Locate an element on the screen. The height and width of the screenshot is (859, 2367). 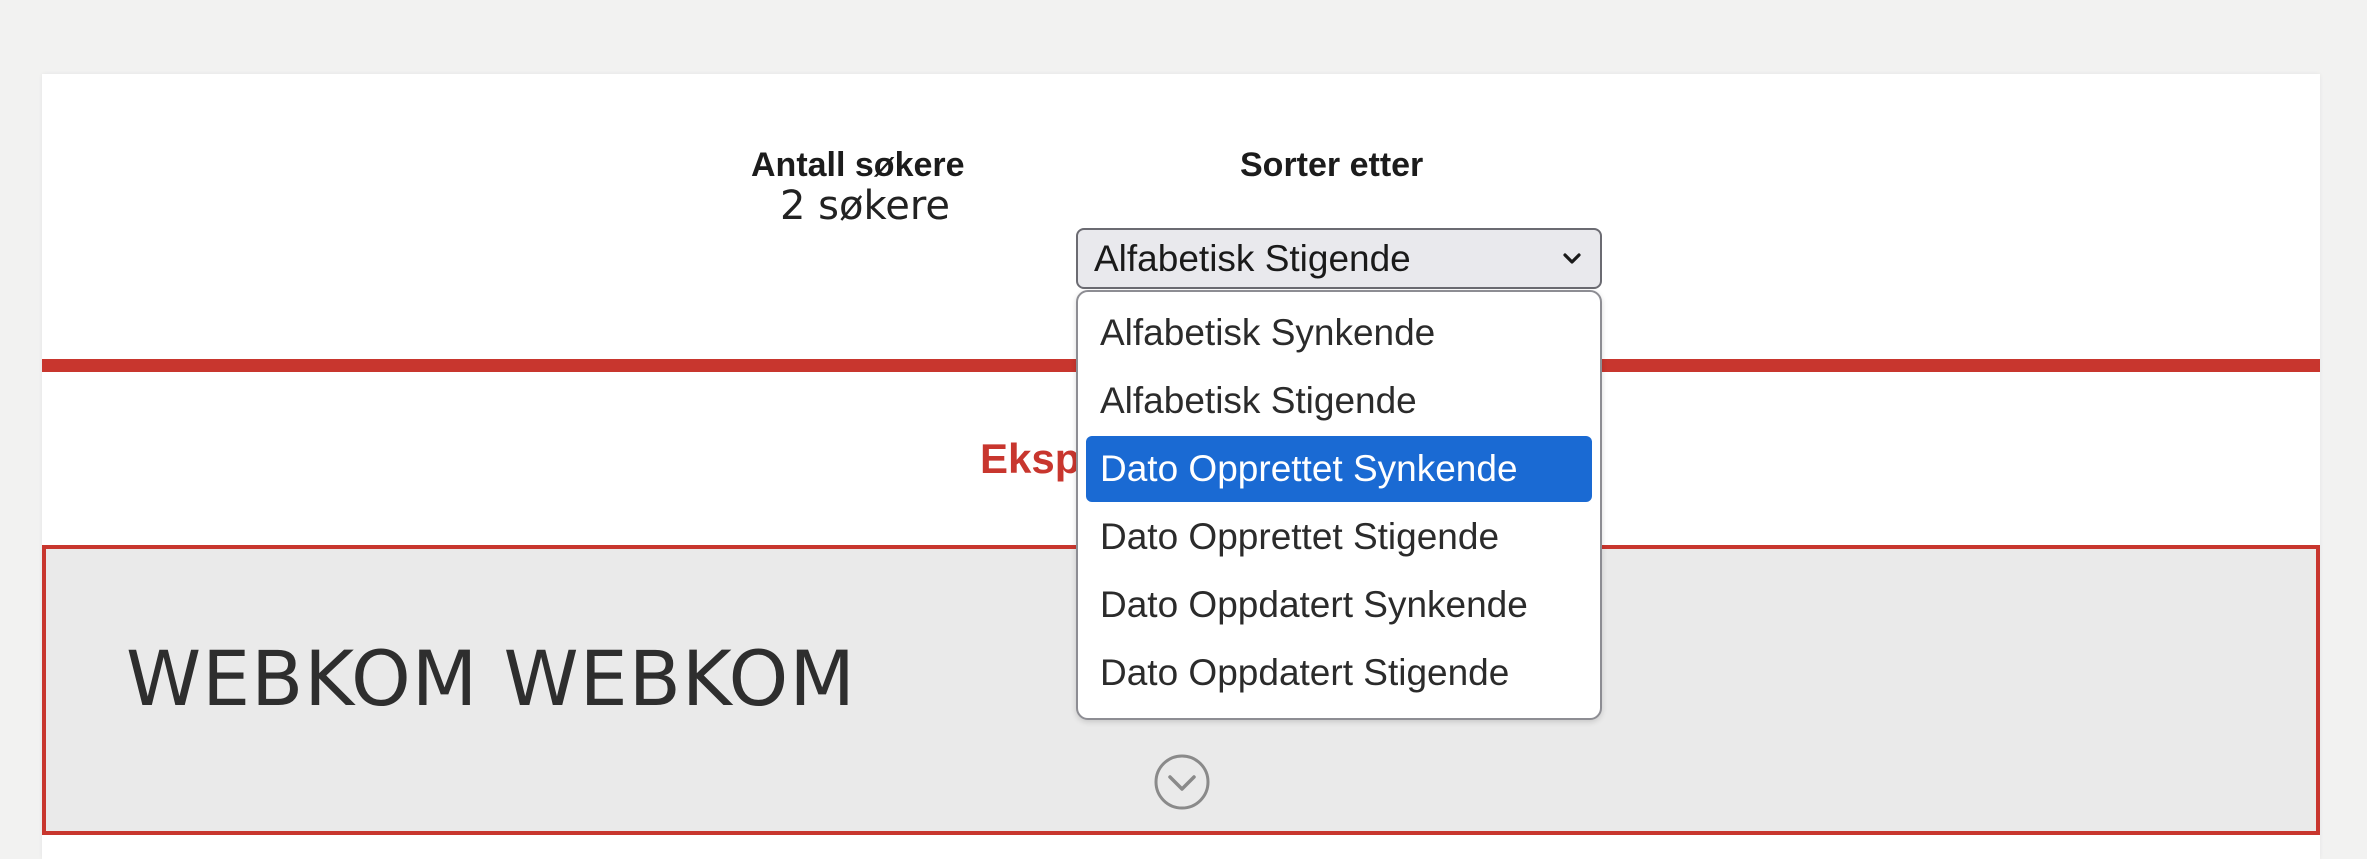
sort-select: Alfabetisk Stigende is located at coordinates (1339, 258).